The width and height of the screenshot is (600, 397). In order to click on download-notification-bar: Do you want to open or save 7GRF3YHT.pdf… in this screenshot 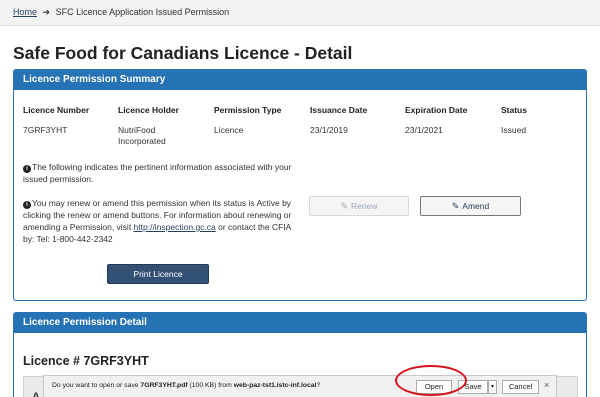, I will do `click(300, 386)`.